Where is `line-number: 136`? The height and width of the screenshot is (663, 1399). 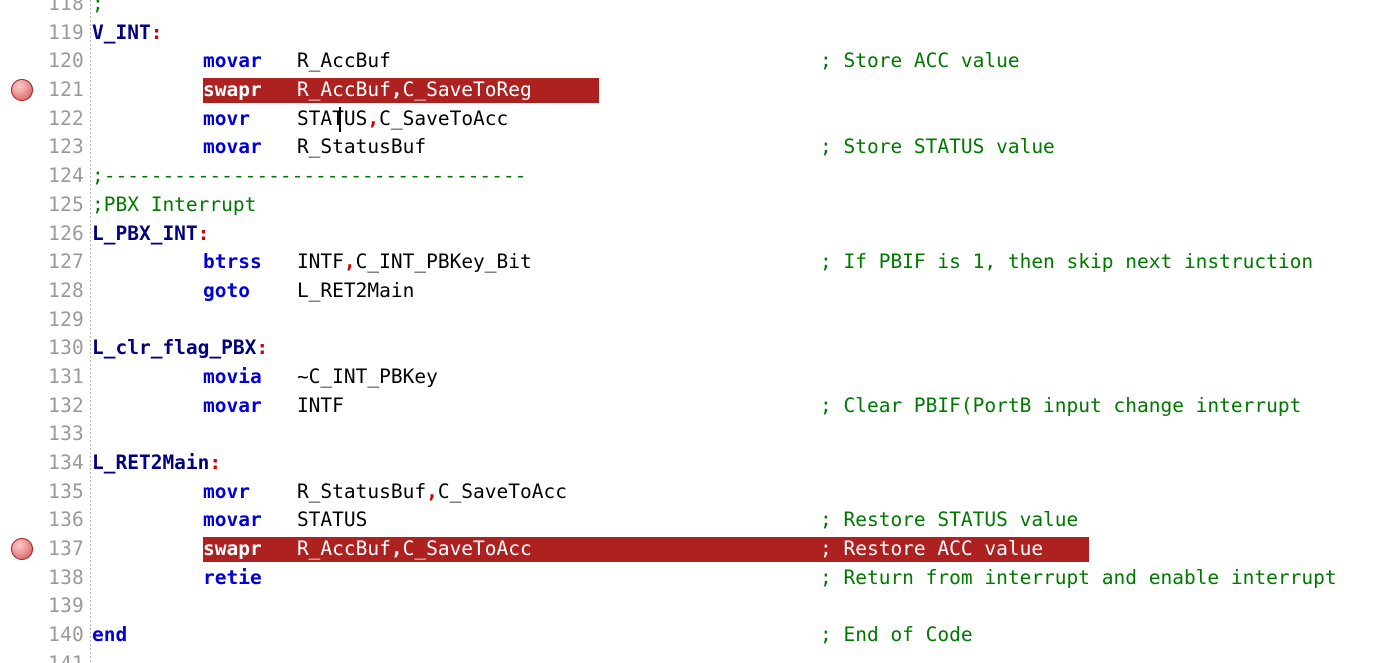
line-number: 136 is located at coordinates (66, 520).